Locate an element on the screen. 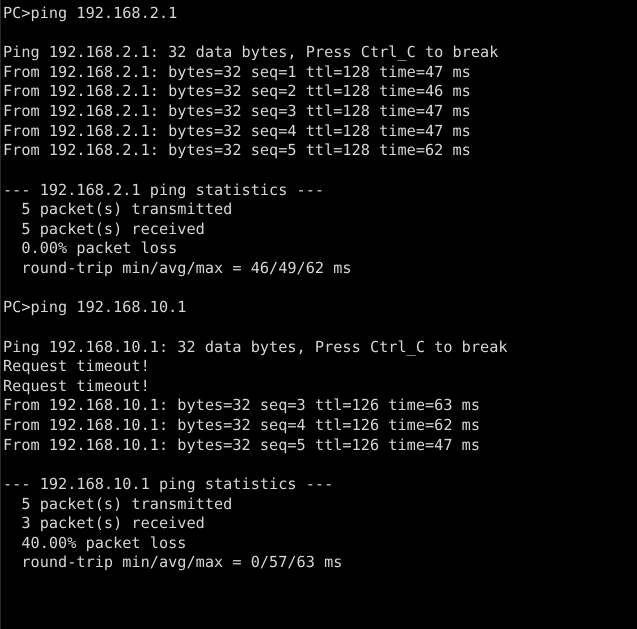 This screenshot has height=629, width=637. console-line: 0.00% packet loss is located at coordinates (90, 248).